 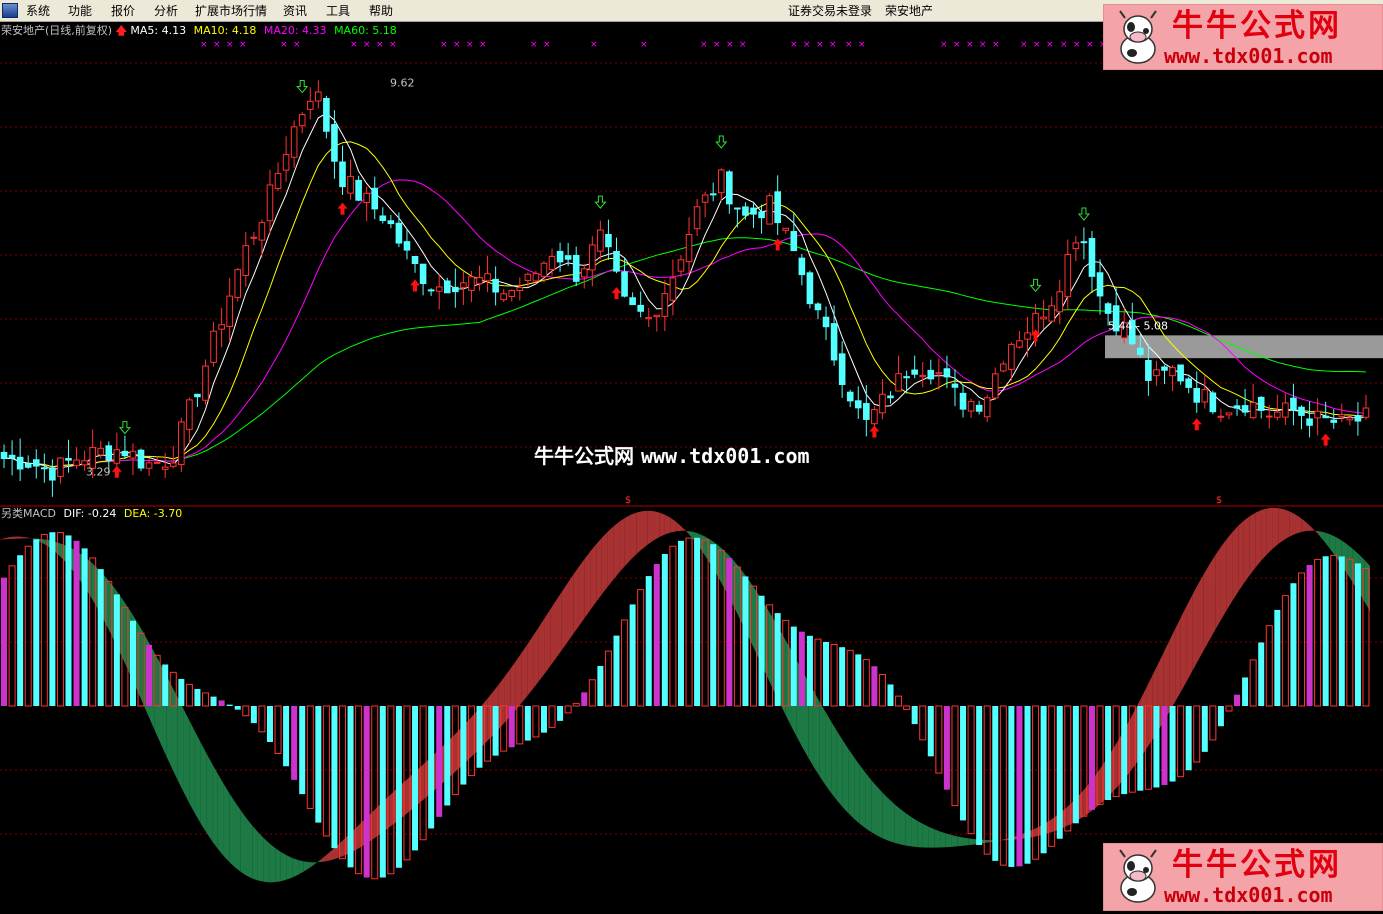 I want to click on red-up-arrow-icon: 🡅, so click(x=121, y=30).